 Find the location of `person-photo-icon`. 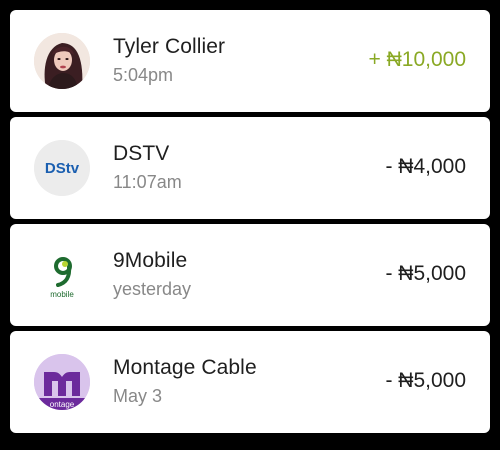

person-photo-icon is located at coordinates (62, 61).